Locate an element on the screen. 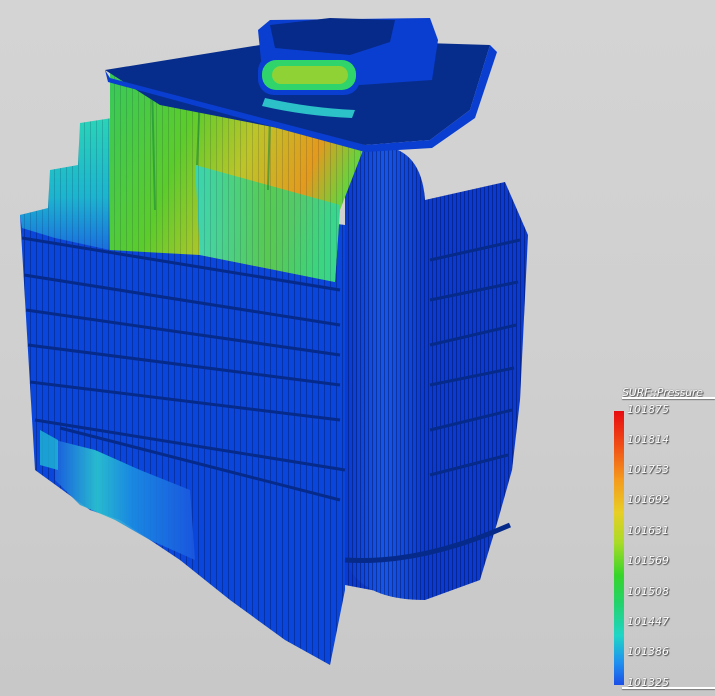 Image resolution: width=715 pixels, height=696 pixels. legend-tick: 101814 is located at coordinates (648, 439).